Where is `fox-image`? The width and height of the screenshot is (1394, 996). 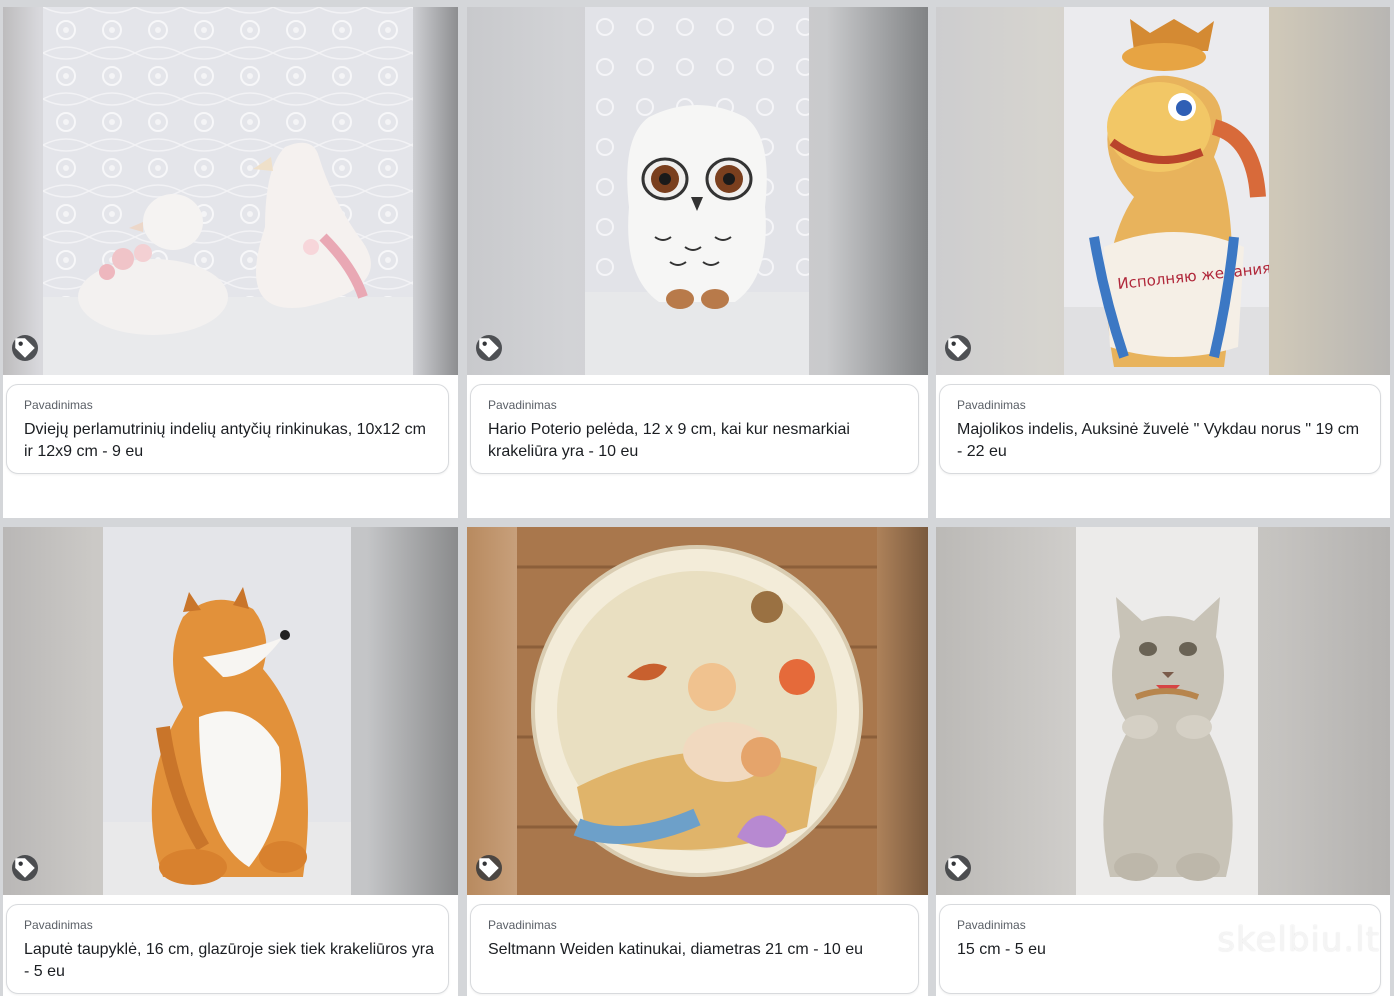 fox-image is located at coordinates (227, 711).